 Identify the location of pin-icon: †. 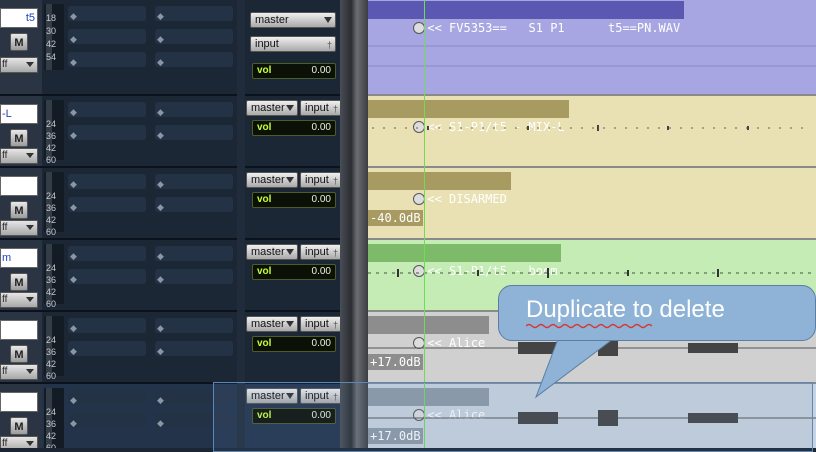
(336, 397).